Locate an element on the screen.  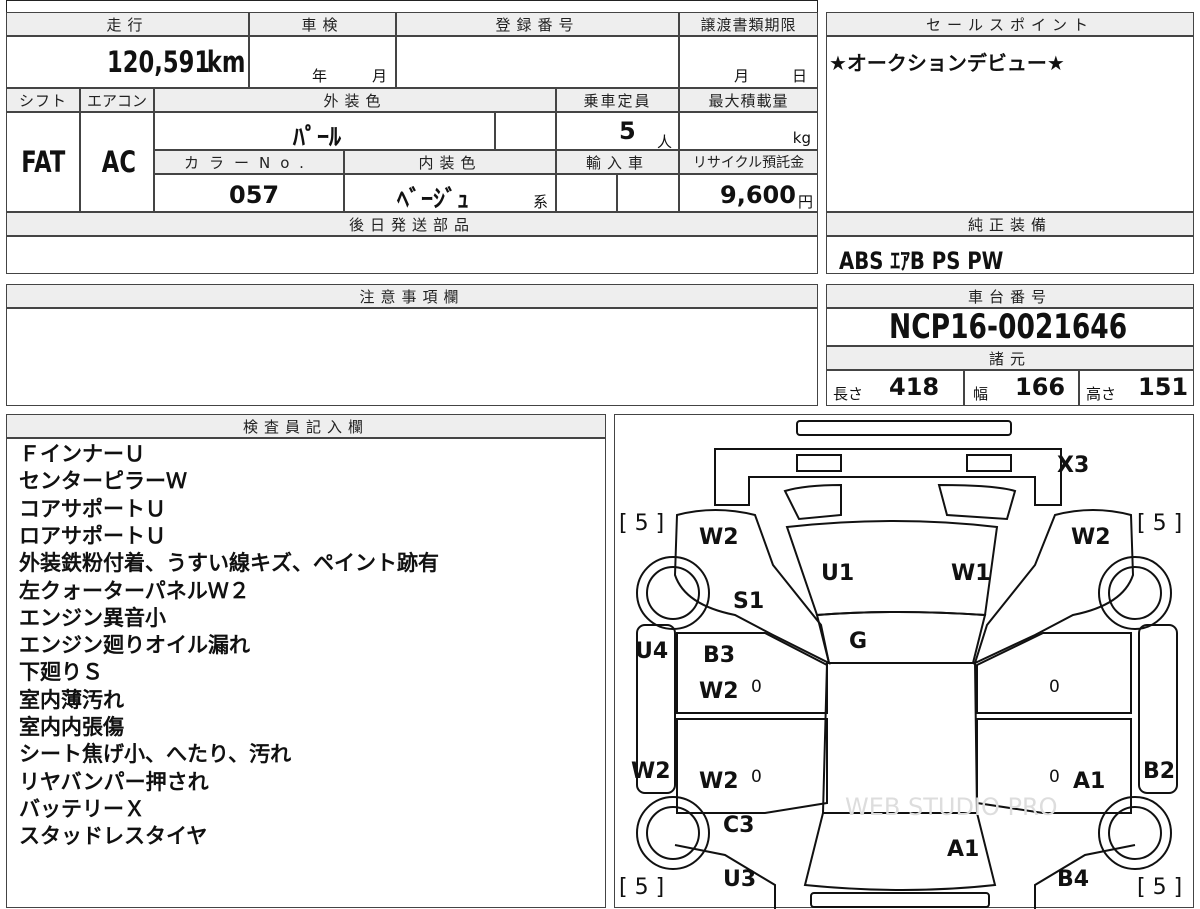
height-value: 151 is located at coordinates (1163, 387).